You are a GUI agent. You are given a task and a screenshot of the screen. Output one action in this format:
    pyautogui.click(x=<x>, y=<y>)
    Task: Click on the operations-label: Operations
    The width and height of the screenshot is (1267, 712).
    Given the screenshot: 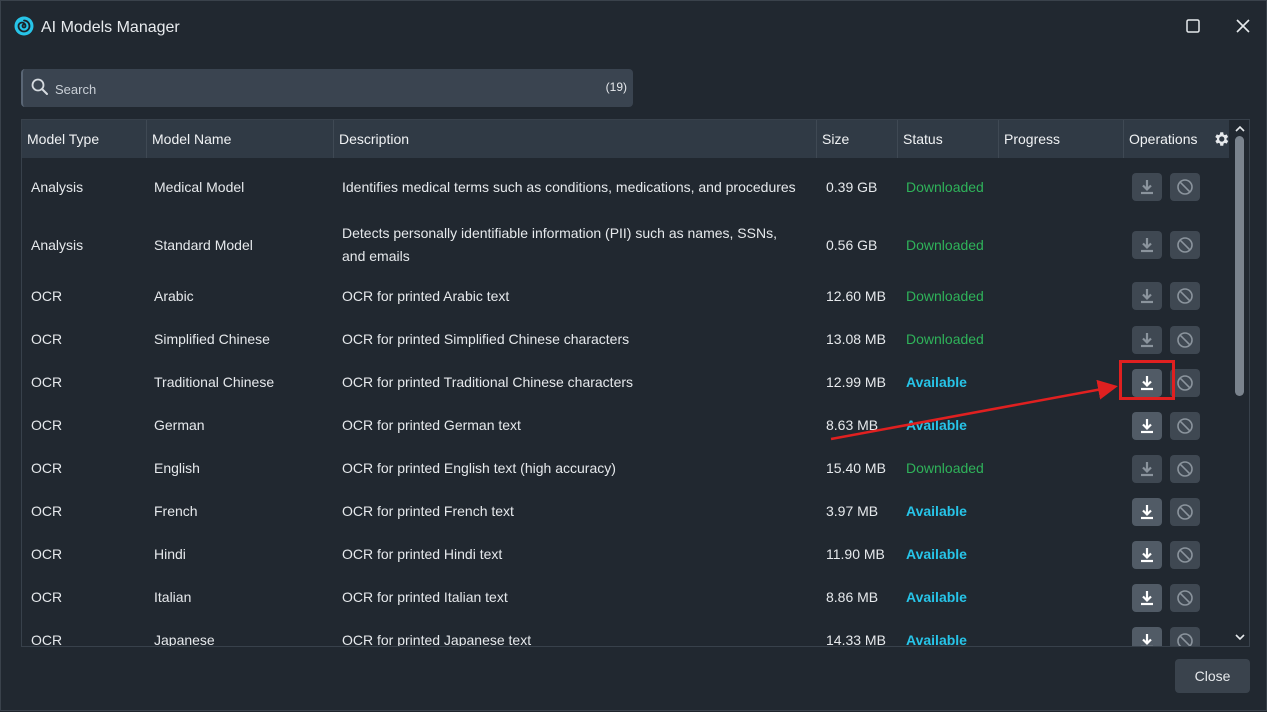 What is the action you would take?
    pyautogui.click(x=1163, y=139)
    